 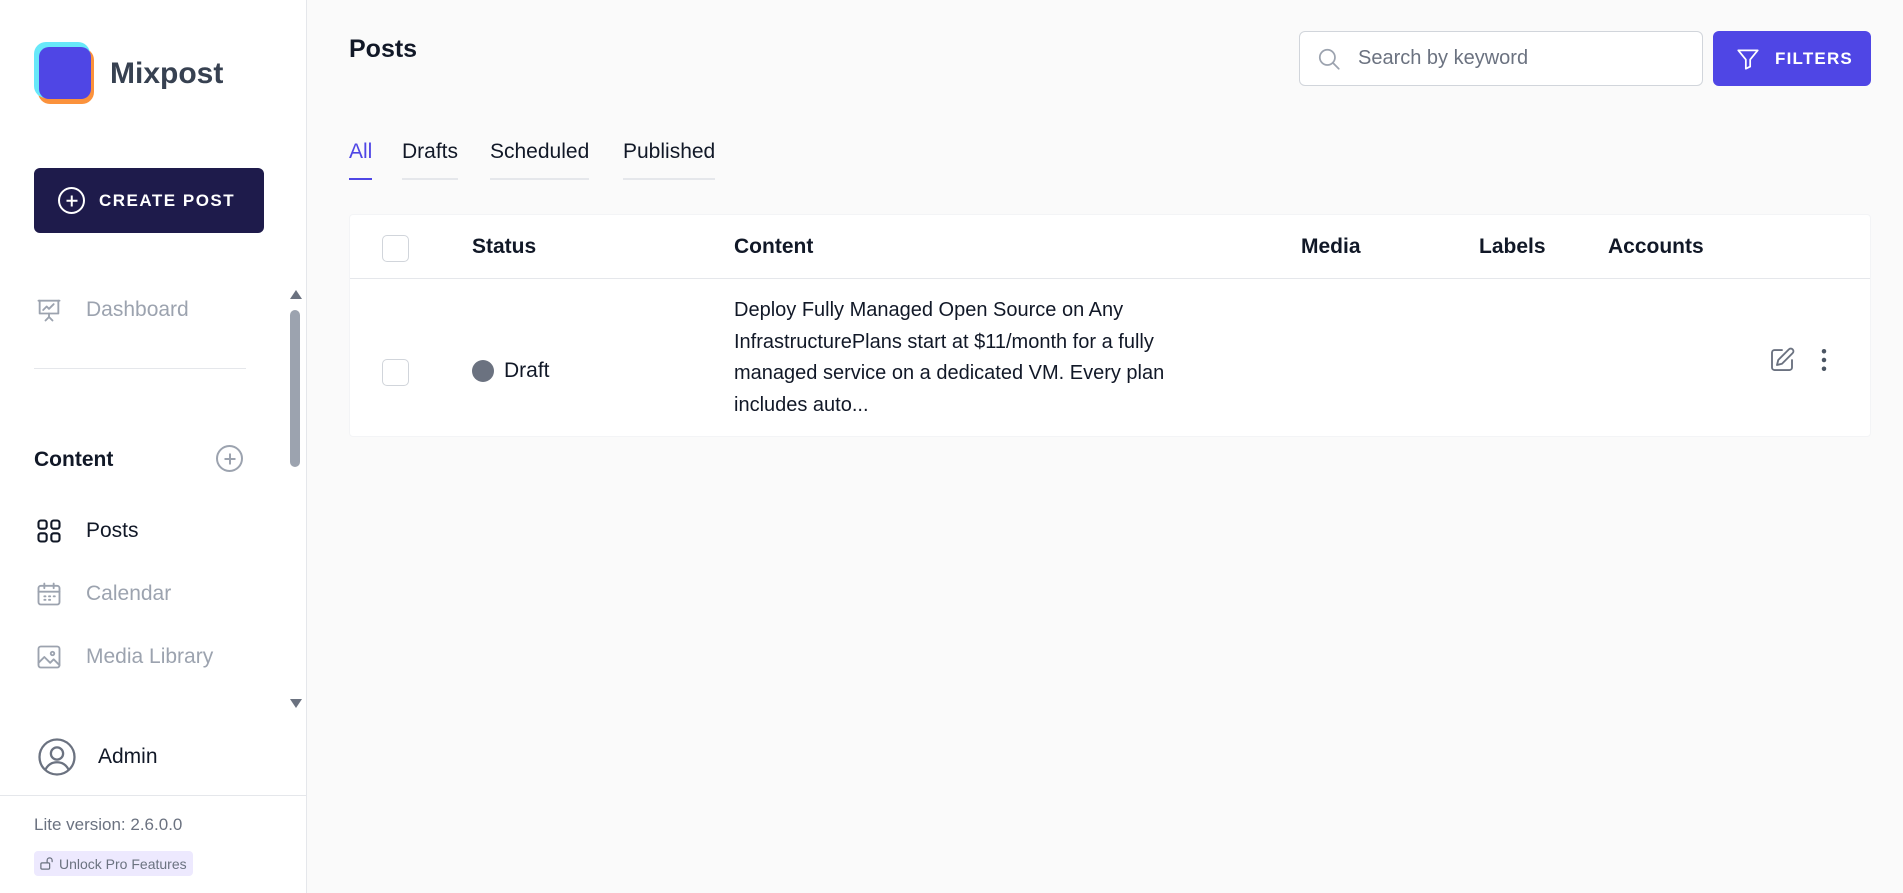 What do you see at coordinates (295, 499) in the screenshot?
I see `sidebar-scrollbar` at bounding box center [295, 499].